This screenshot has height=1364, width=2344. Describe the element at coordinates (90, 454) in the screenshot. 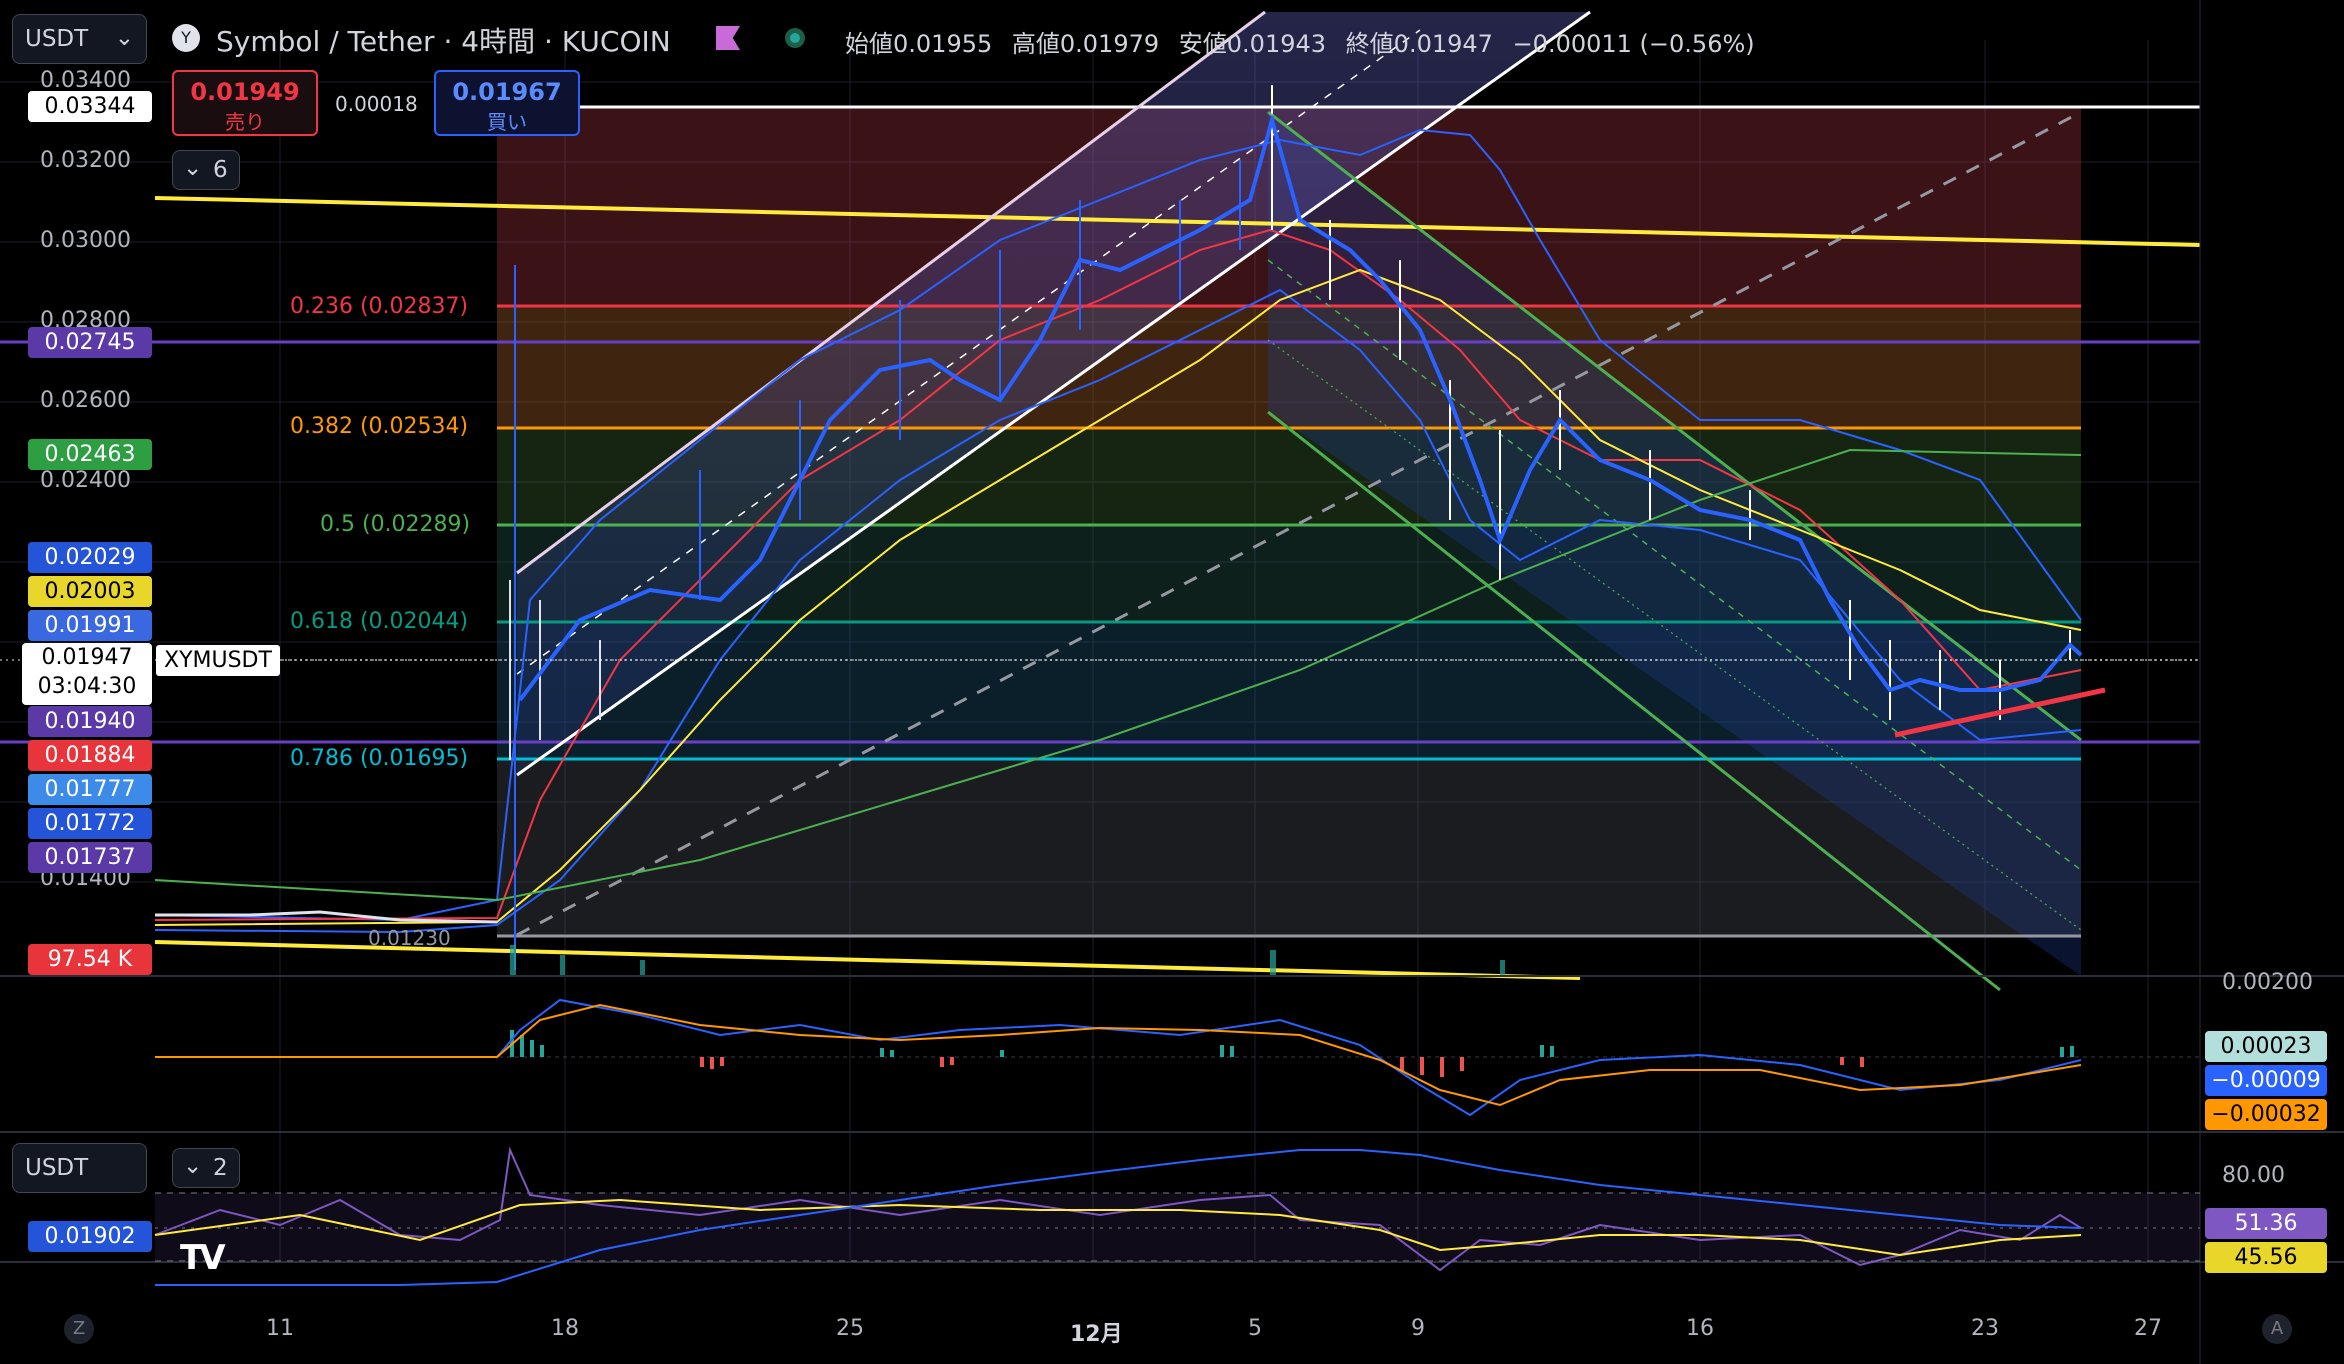

I see `price-tag-green: 0.02463` at that location.